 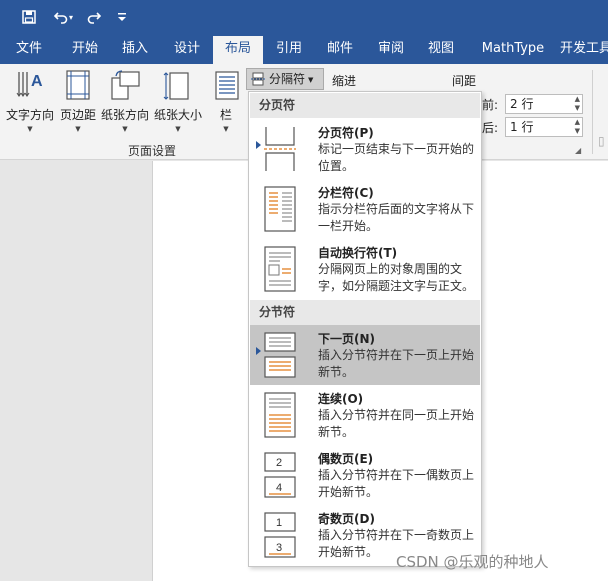 What do you see at coordinates (347, 339) in the screenshot?
I see `menu-item-title: 下一页(N)` at bounding box center [347, 339].